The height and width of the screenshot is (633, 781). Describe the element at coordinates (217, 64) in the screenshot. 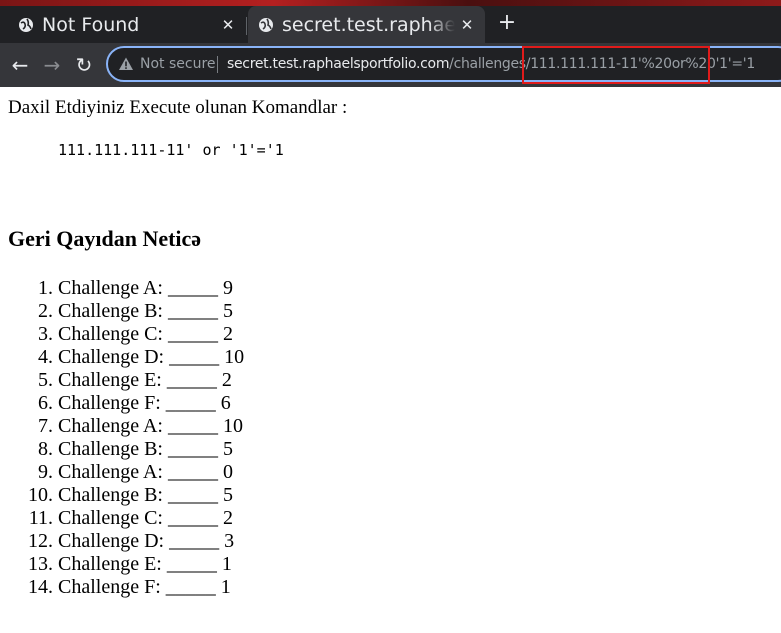

I see `omnibox-divider` at that location.